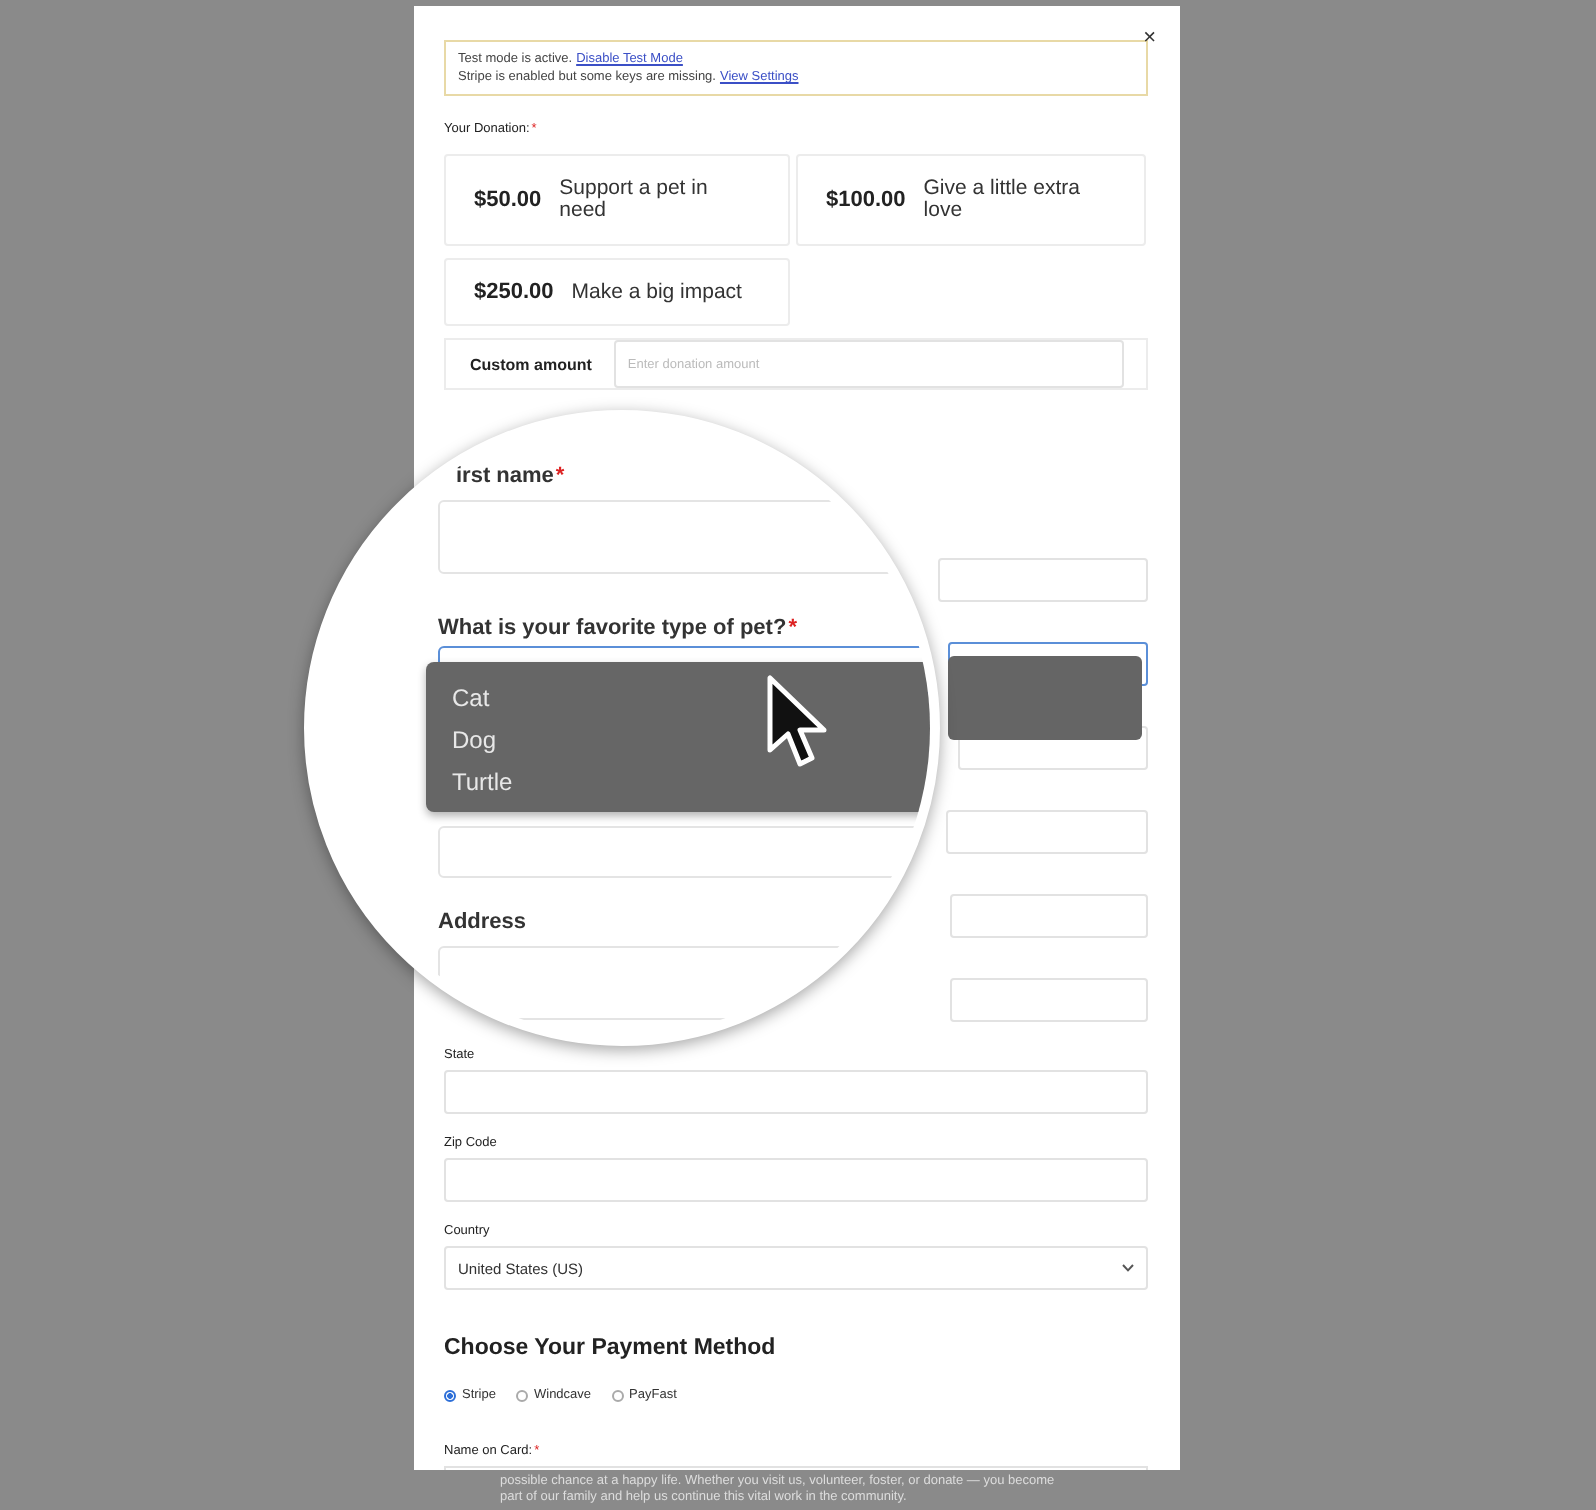 The image size is (1596, 1510). I want to click on field-label: Address, so click(483, 923).